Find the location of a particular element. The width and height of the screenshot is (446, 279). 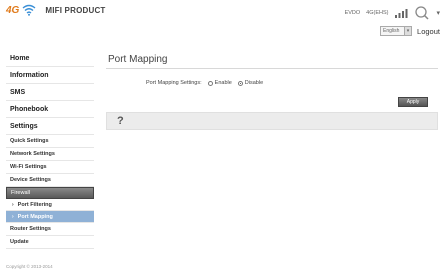

logo: 4G MIFI PRODUCT is located at coordinates (56, 10).